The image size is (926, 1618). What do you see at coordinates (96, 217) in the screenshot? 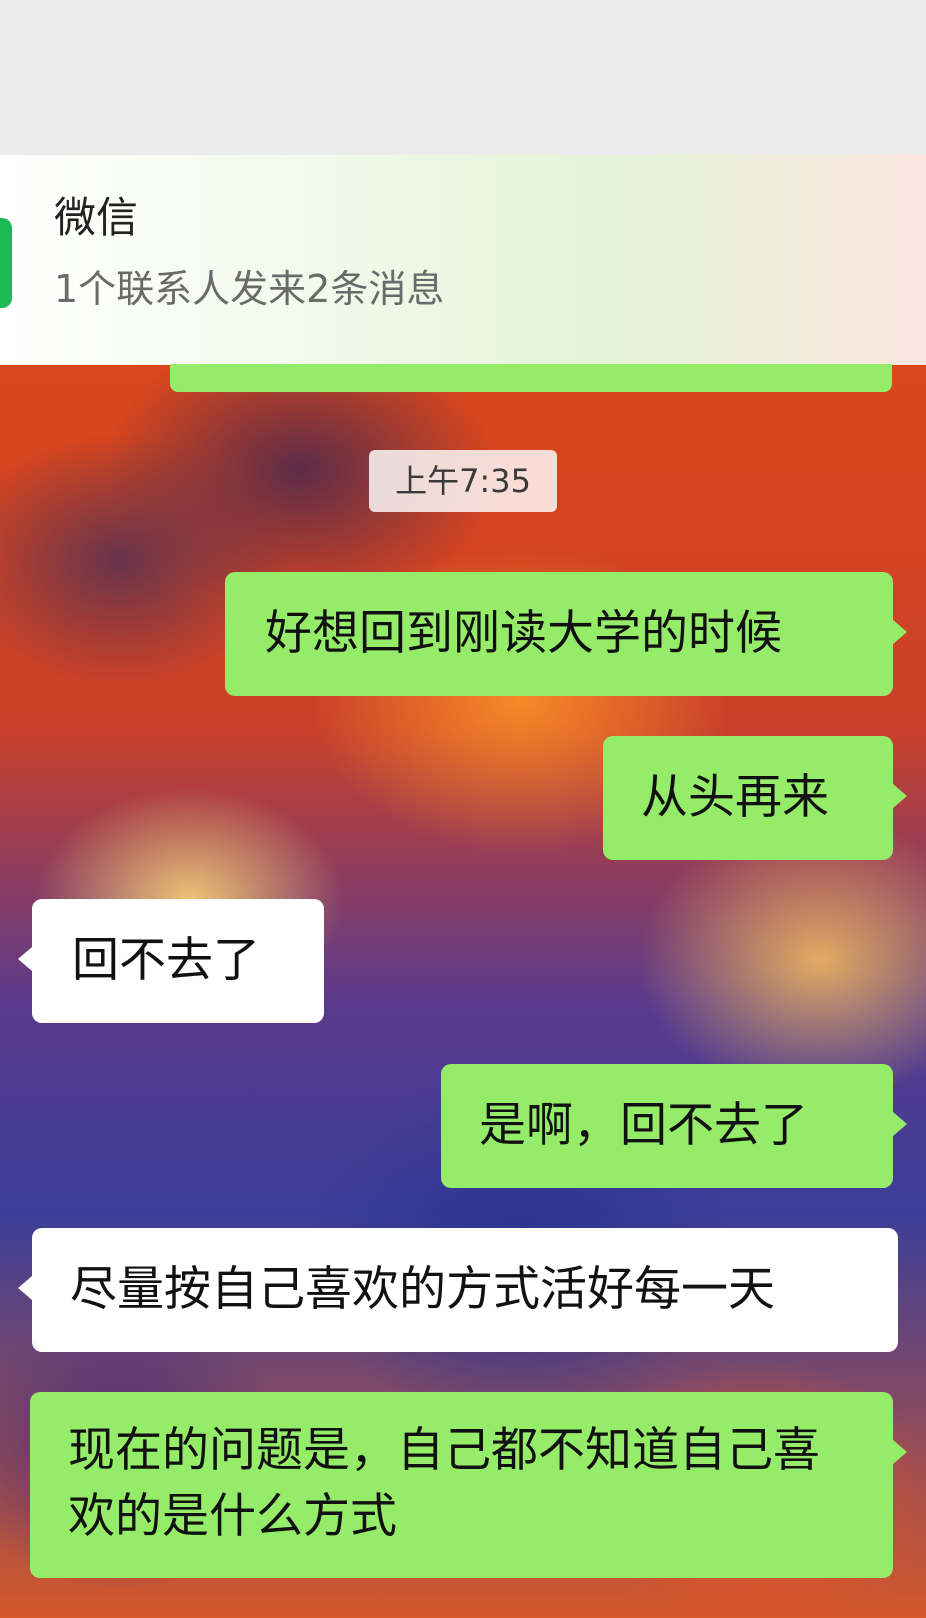
I see `notification-app-name: 微信` at bounding box center [96, 217].